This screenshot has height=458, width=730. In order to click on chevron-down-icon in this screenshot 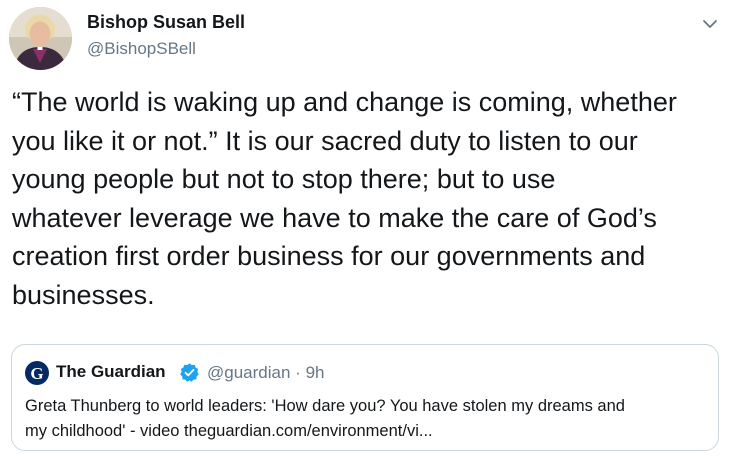, I will do `click(710, 24)`.